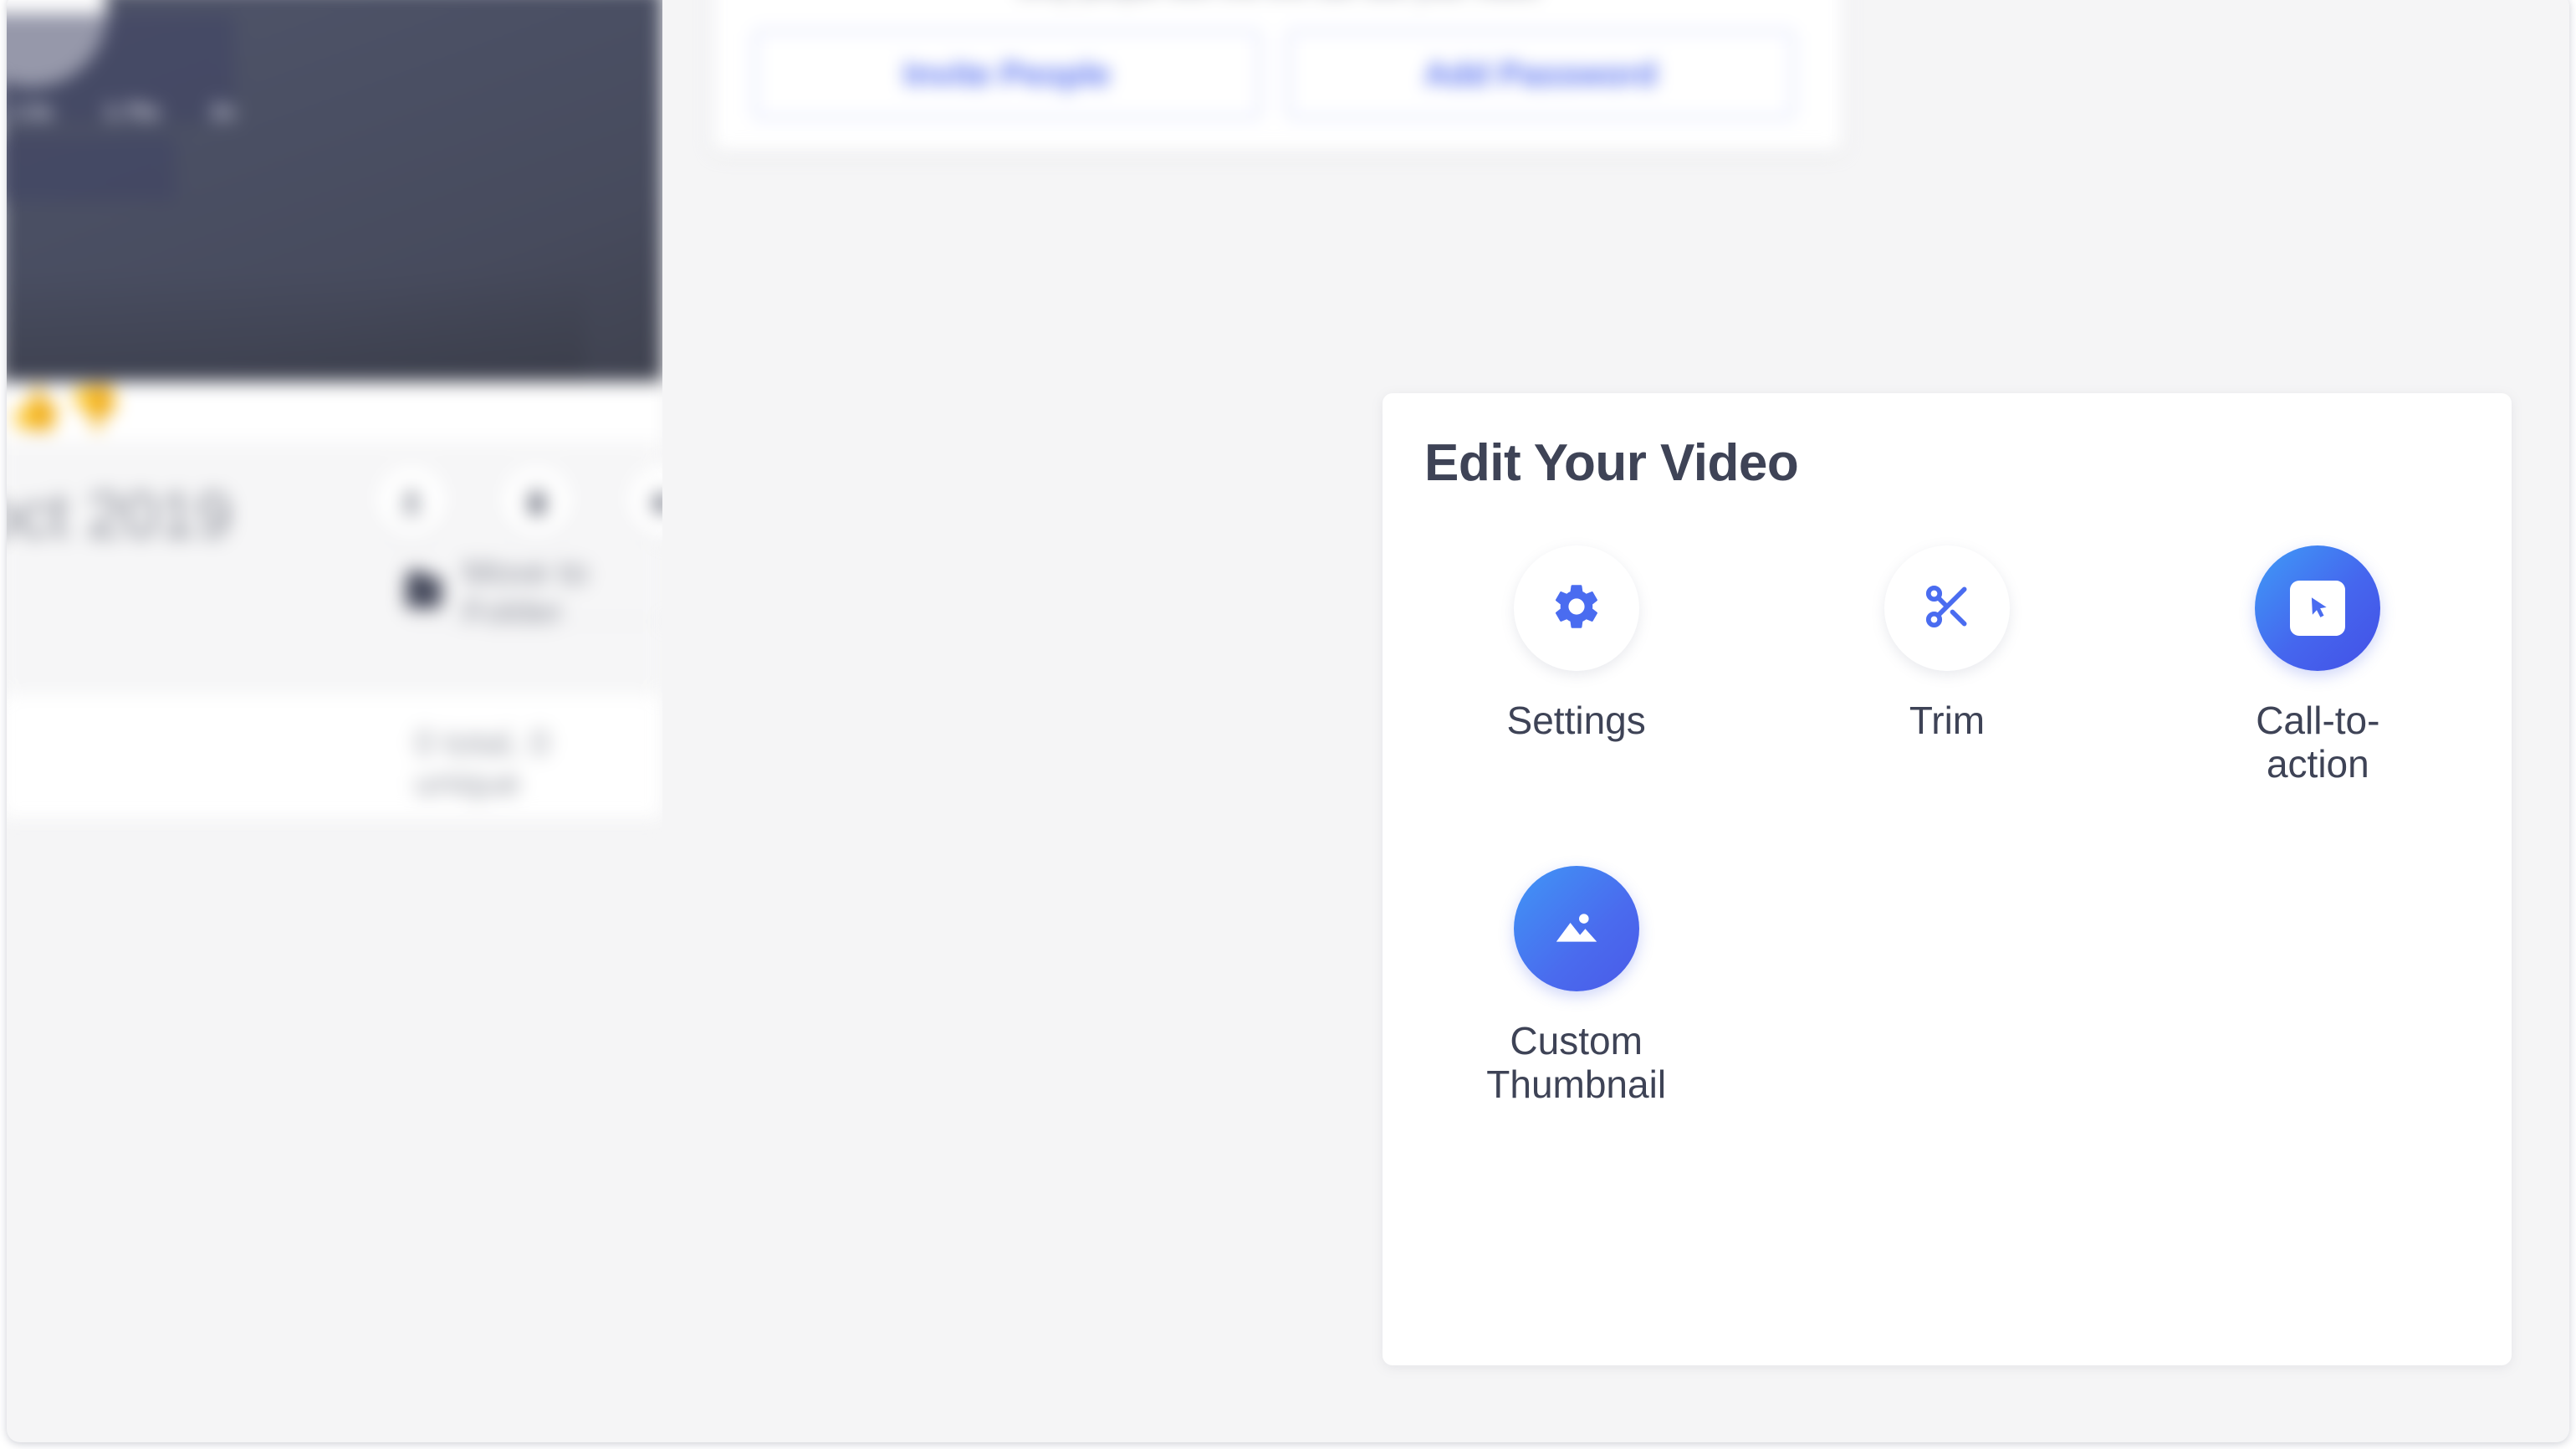 This screenshot has height=1449, width=2576. Describe the element at coordinates (1576, 1062) in the screenshot. I see `custom-thumbnail-tool-label: Custom Thumbnail` at that location.